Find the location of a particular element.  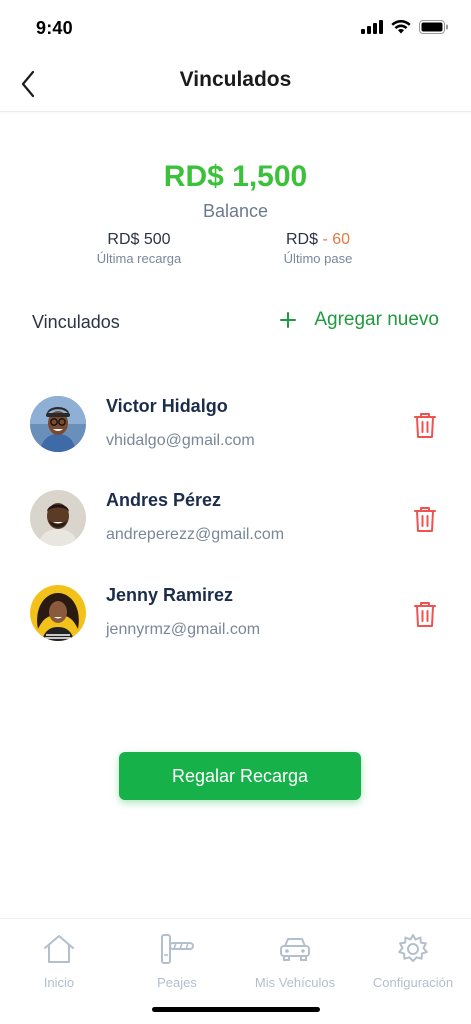

list-item: Andres Pérez andreperezz@gmail.com is located at coordinates (235, 520).